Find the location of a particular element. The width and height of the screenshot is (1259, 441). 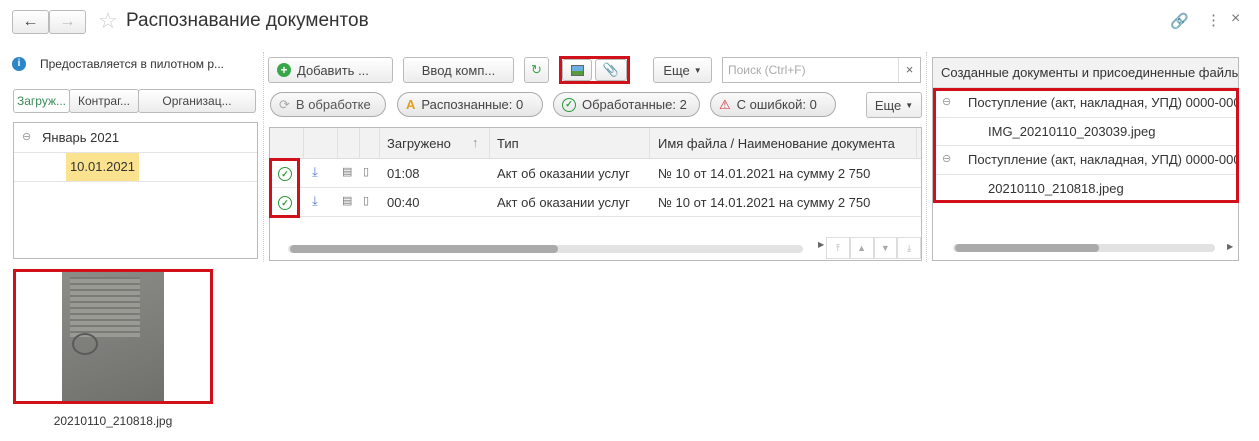

star-icon: ☆ is located at coordinates (108, 21).